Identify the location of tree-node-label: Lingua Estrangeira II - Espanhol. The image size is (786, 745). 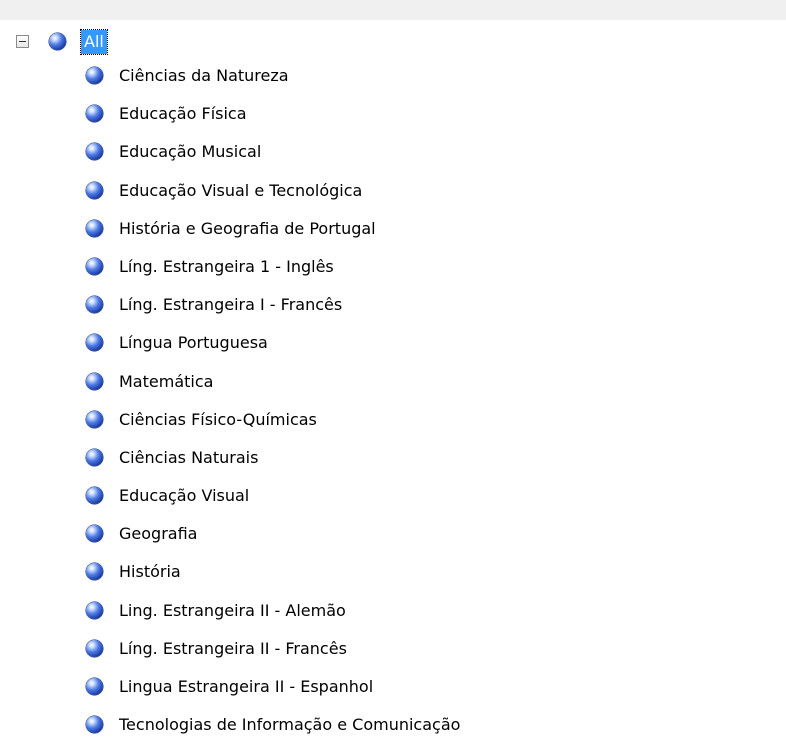
(246, 687).